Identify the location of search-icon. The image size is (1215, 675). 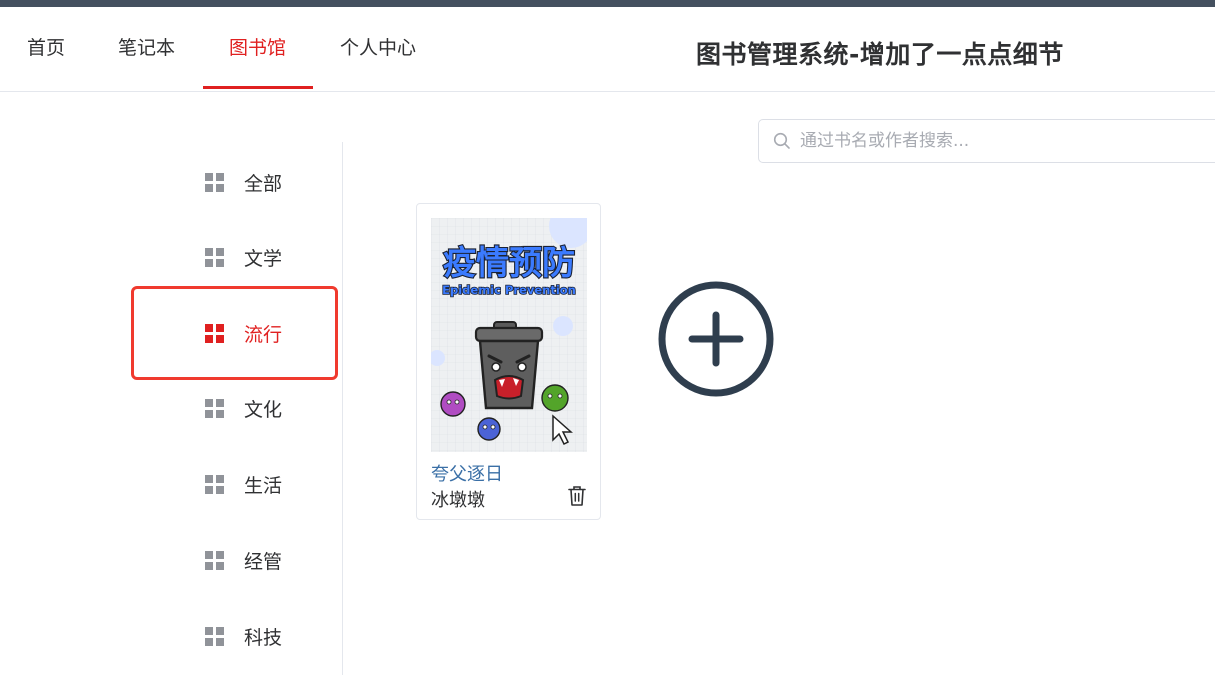
(781, 140).